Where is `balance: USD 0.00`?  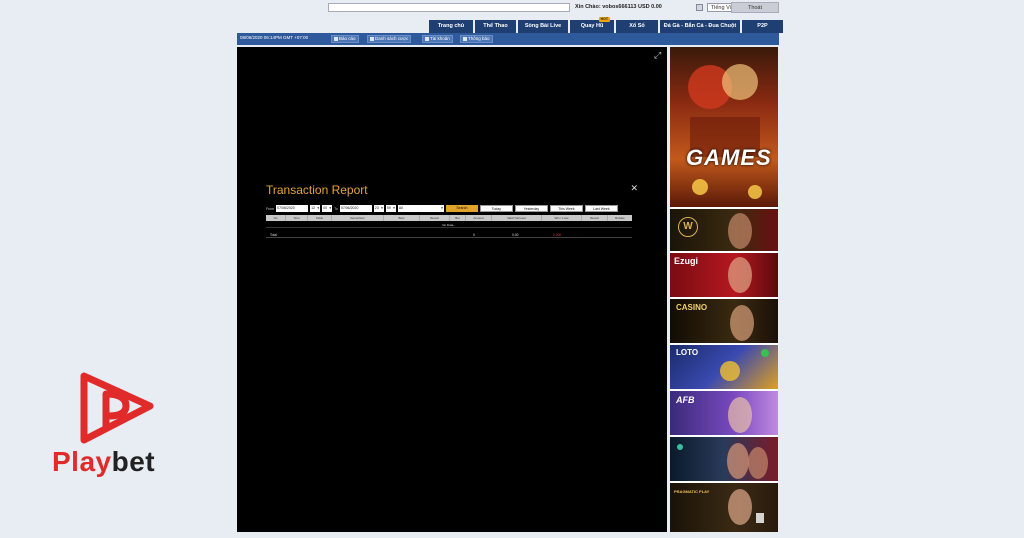 balance: USD 0.00 is located at coordinates (649, 7).